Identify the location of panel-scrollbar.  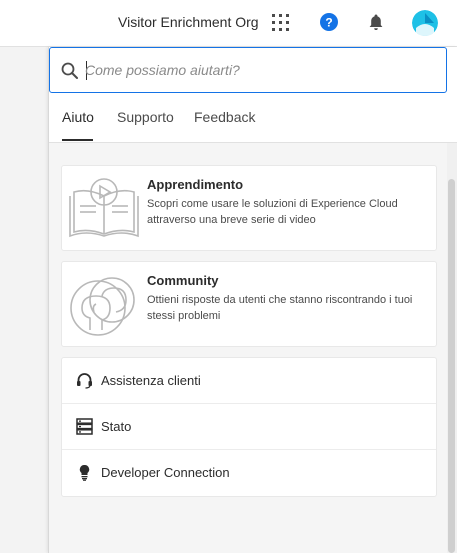
(452, 348).